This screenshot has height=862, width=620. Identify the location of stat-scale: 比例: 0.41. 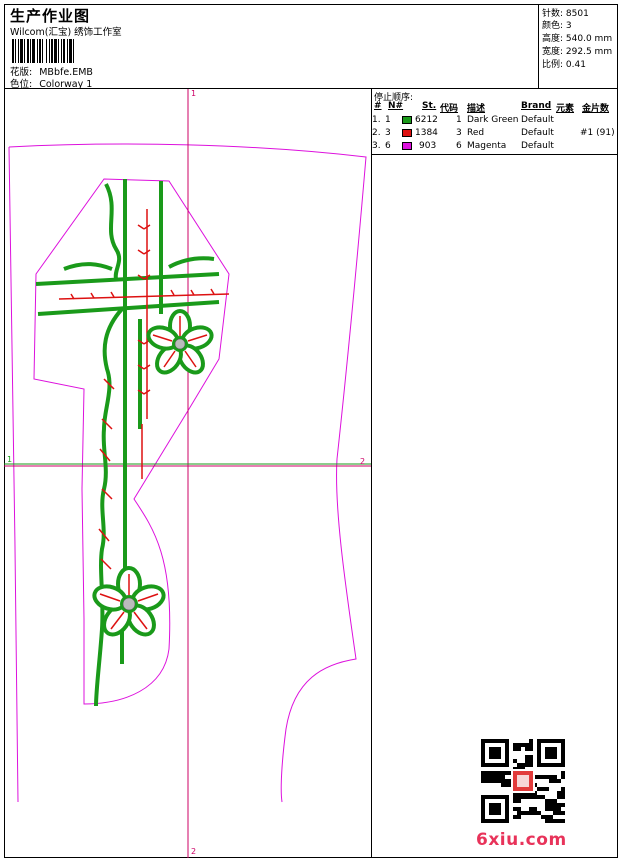
(564, 65).